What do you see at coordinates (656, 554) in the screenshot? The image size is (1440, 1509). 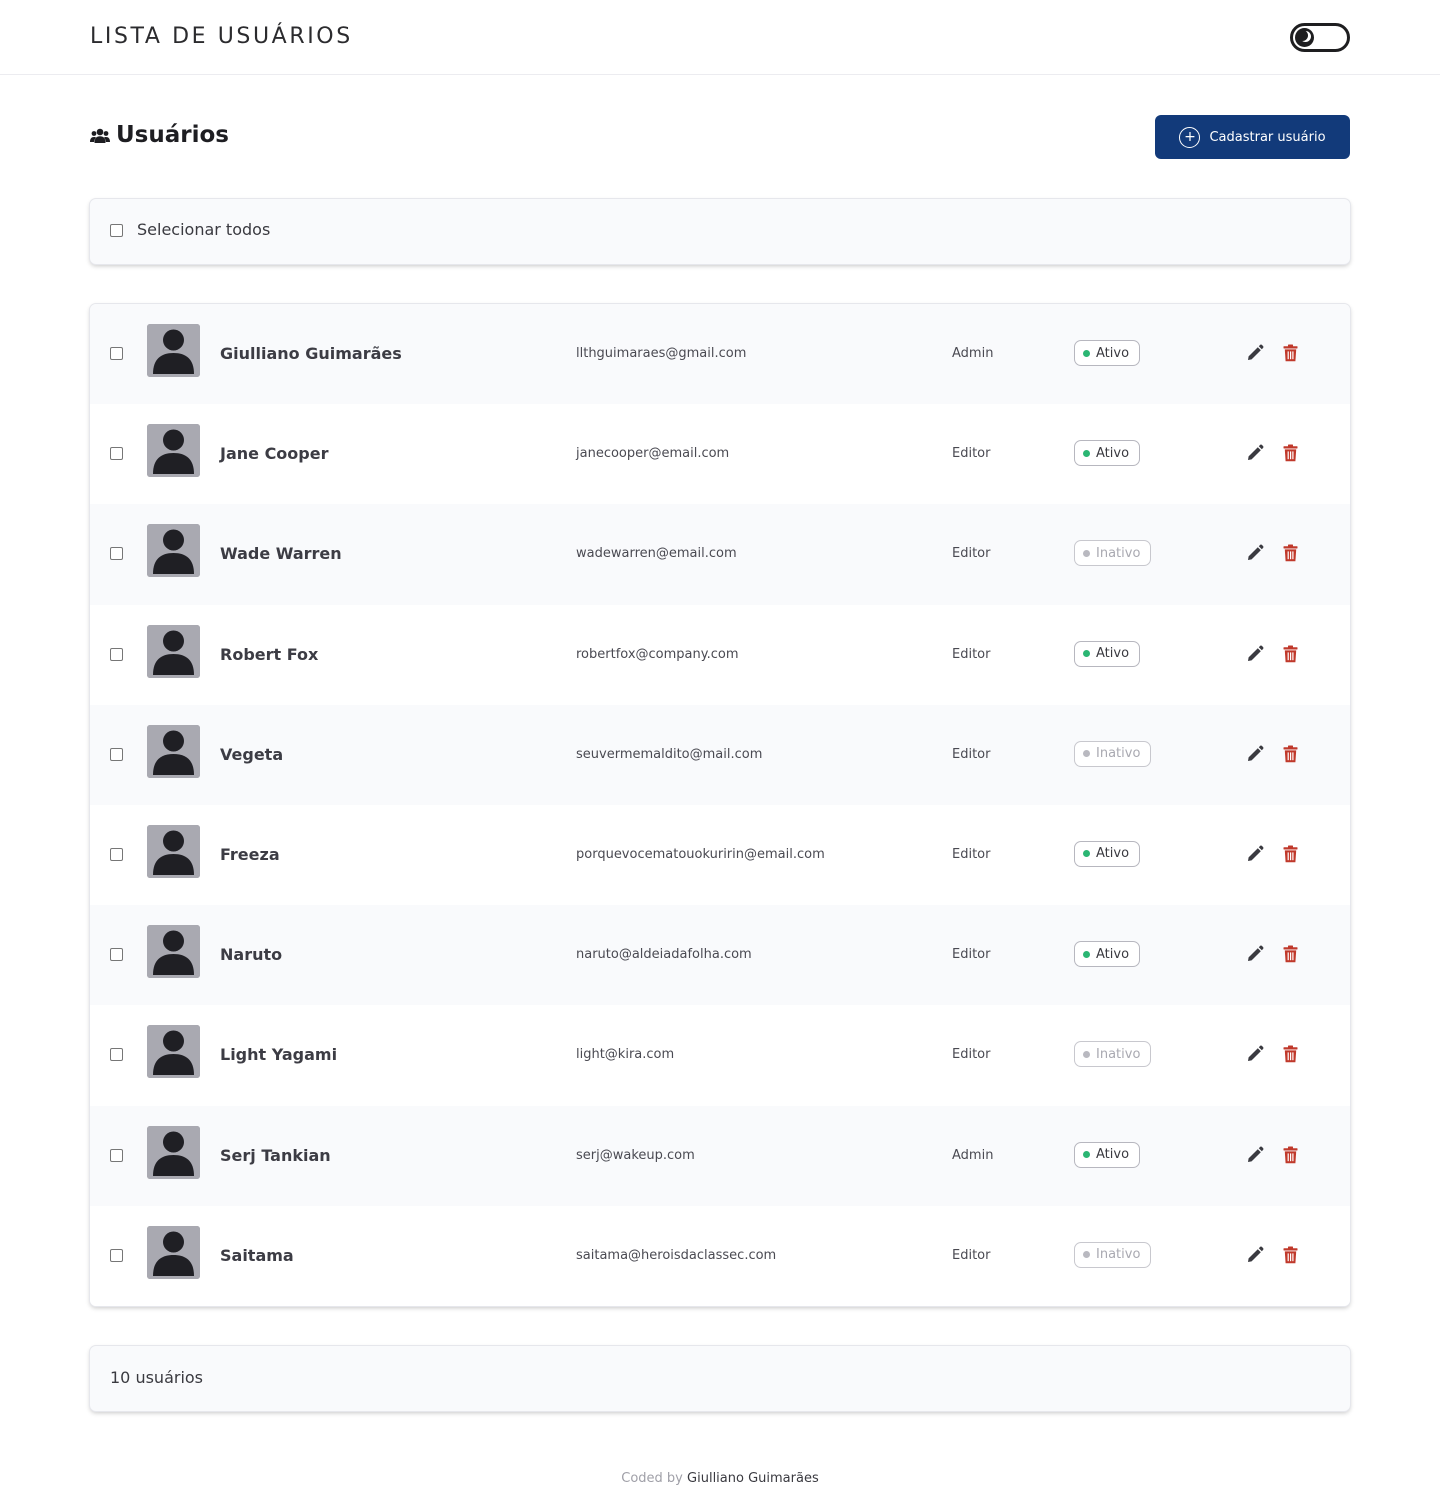 I see `user-email: wadewarren@email.com` at bounding box center [656, 554].